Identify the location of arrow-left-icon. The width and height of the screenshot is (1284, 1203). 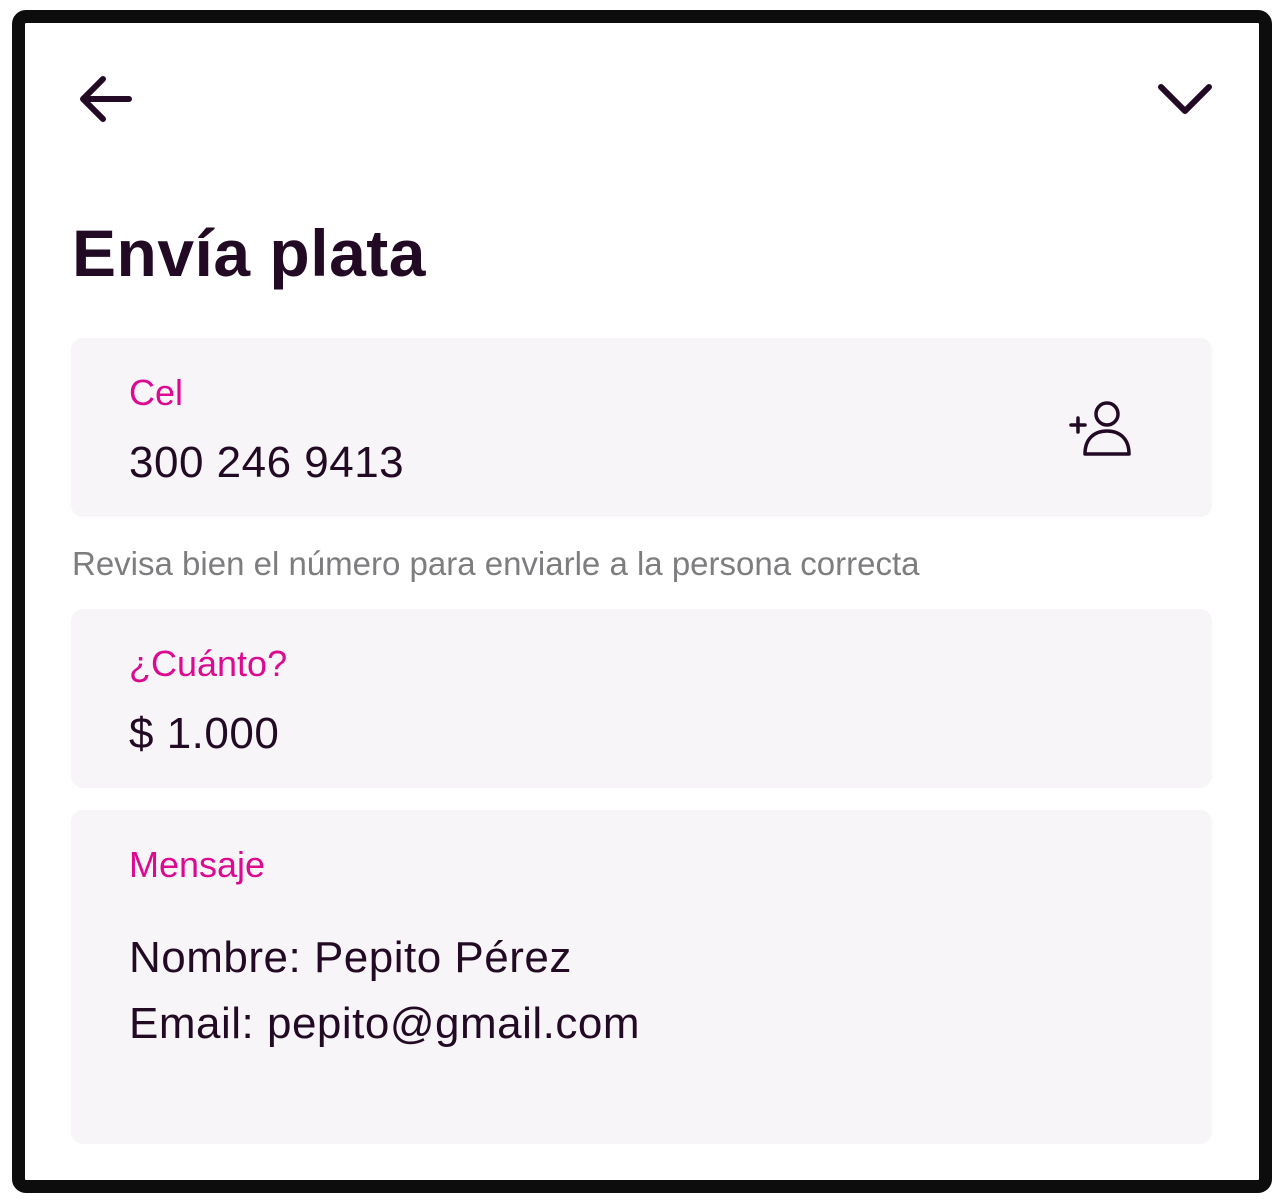
(106, 99).